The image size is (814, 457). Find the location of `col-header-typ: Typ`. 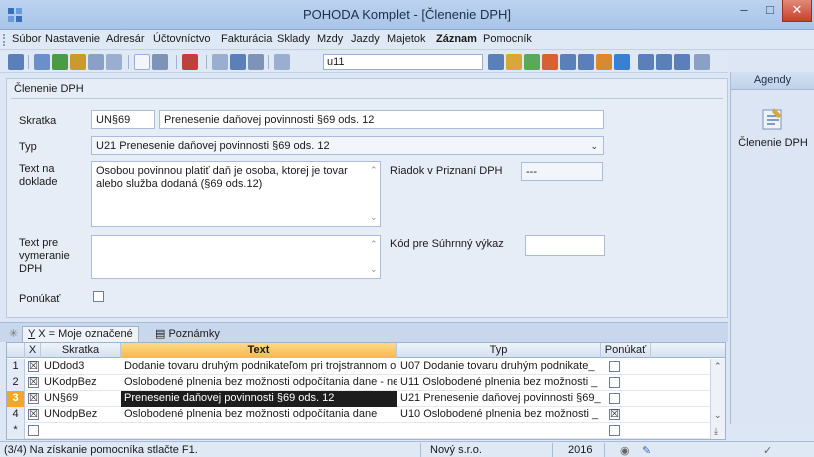

col-header-typ: Typ is located at coordinates (499, 350).